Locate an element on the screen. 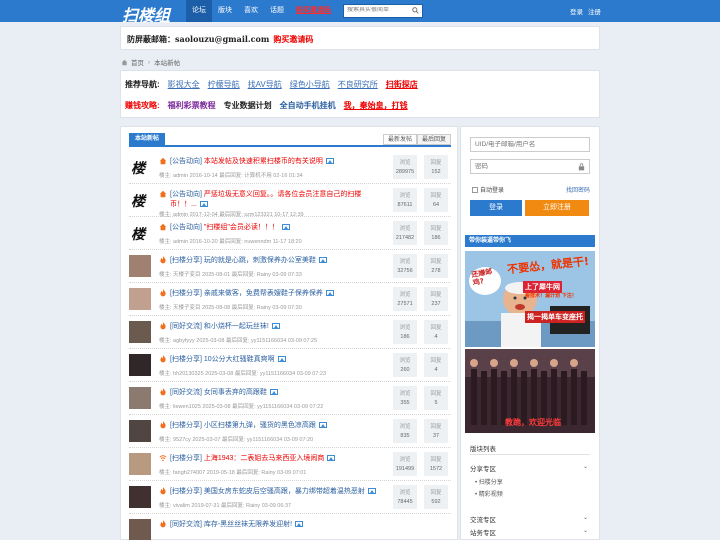 This screenshot has height=540, width=720. nav-topics: 话题 is located at coordinates (277, 11).